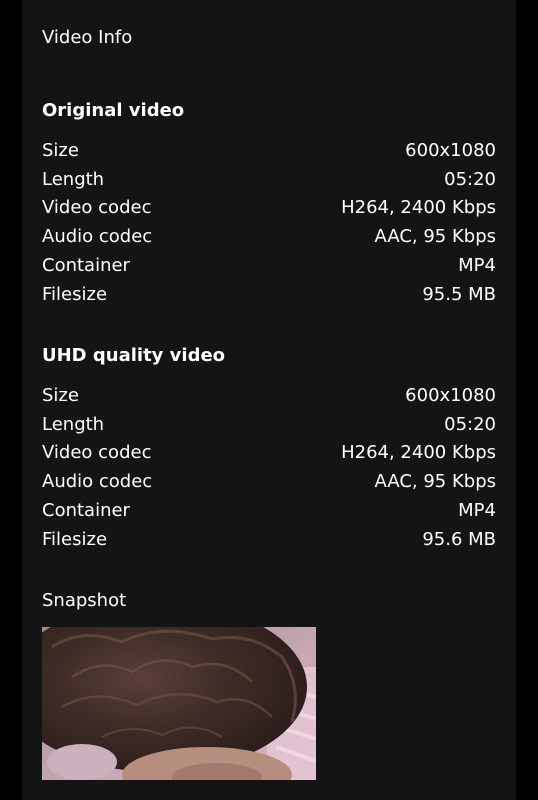 The width and height of the screenshot is (538, 800). I want to click on page-title: Video Info, so click(87, 37).